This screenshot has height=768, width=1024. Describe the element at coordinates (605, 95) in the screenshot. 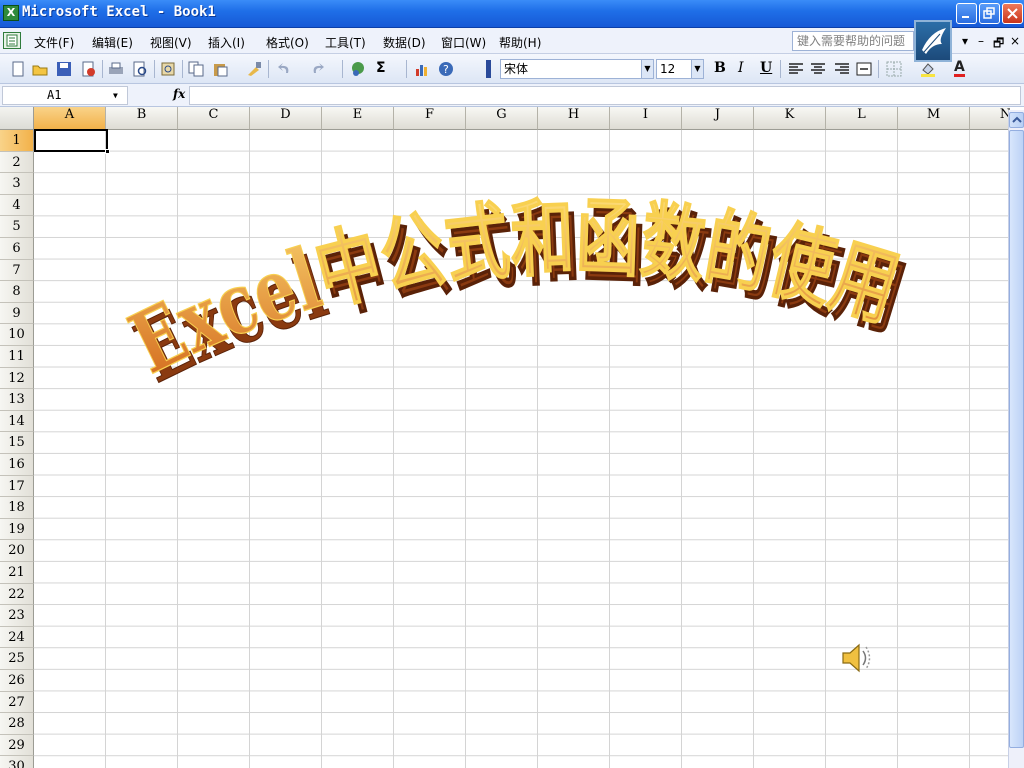

I see `formula-input` at that location.